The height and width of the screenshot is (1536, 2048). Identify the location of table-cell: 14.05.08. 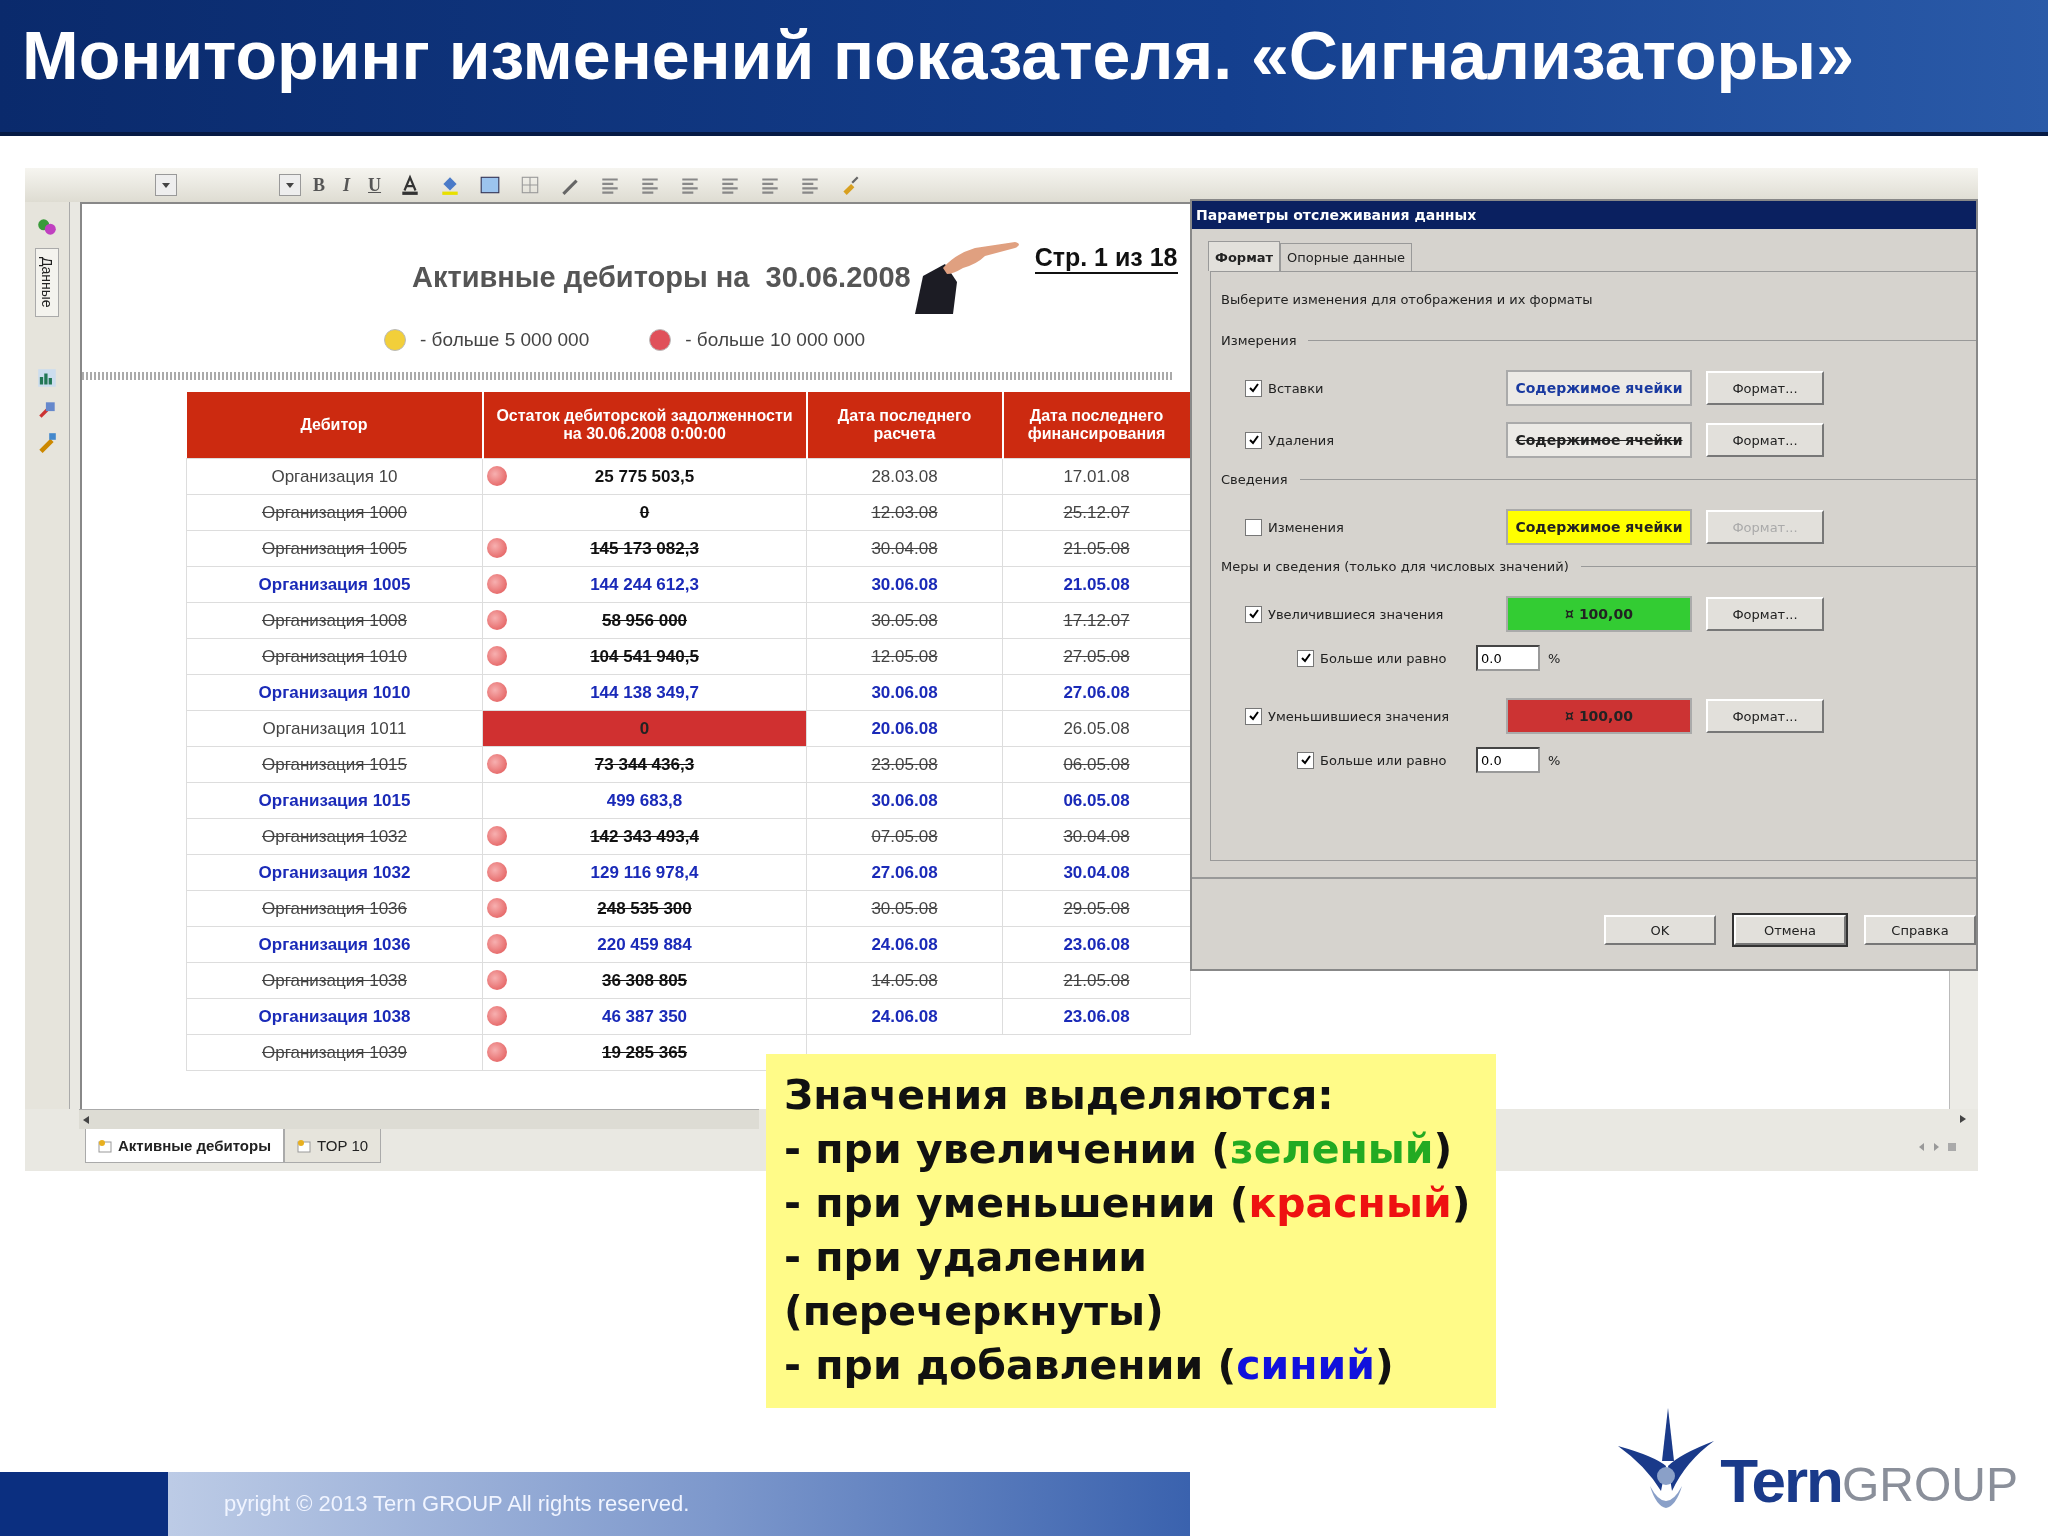
(904, 980).